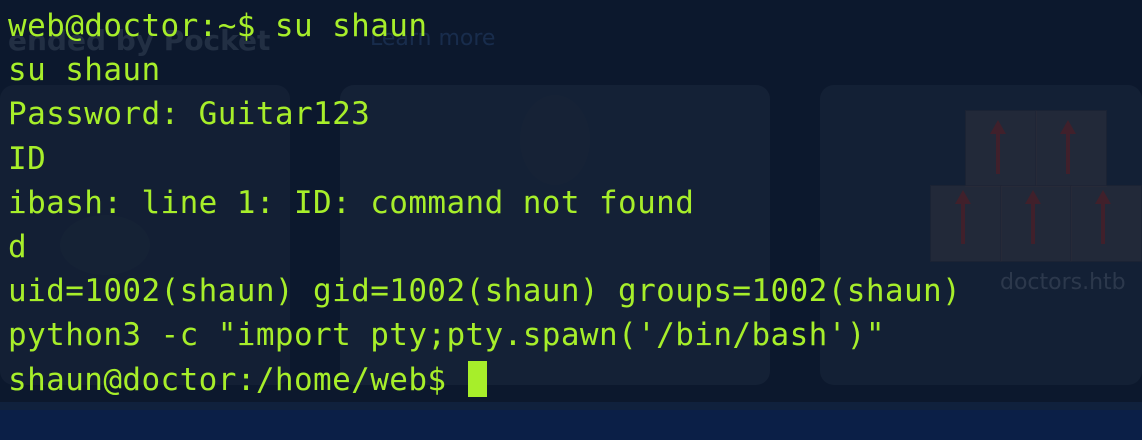 This screenshot has width=1142, height=440. I want to click on terminal-prompt-line: shaun@doctor:/home/web$, so click(484, 380).